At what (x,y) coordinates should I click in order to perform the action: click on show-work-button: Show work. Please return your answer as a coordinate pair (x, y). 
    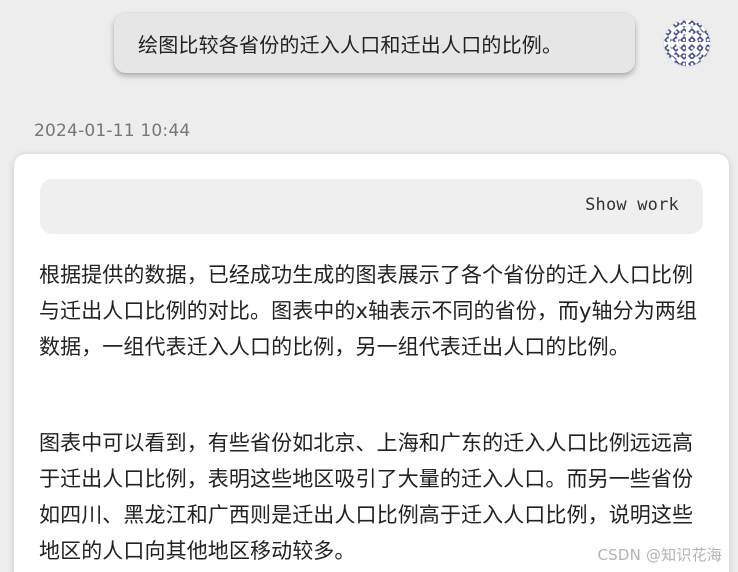
    Looking at the image, I should click on (371, 206).